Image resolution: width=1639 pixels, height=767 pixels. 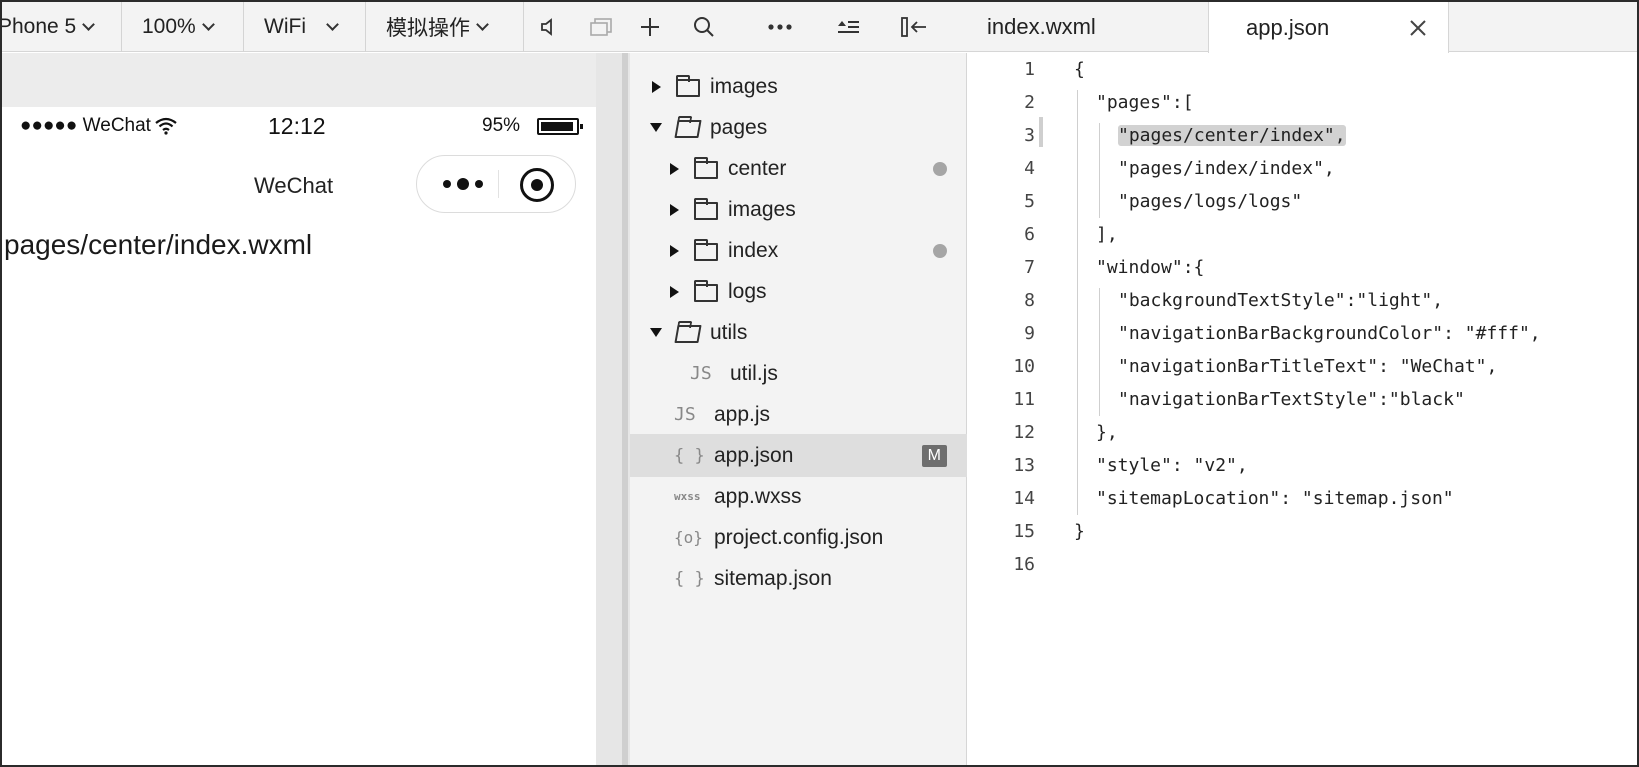 I want to click on line-number: 12, so click(x=1024, y=432).